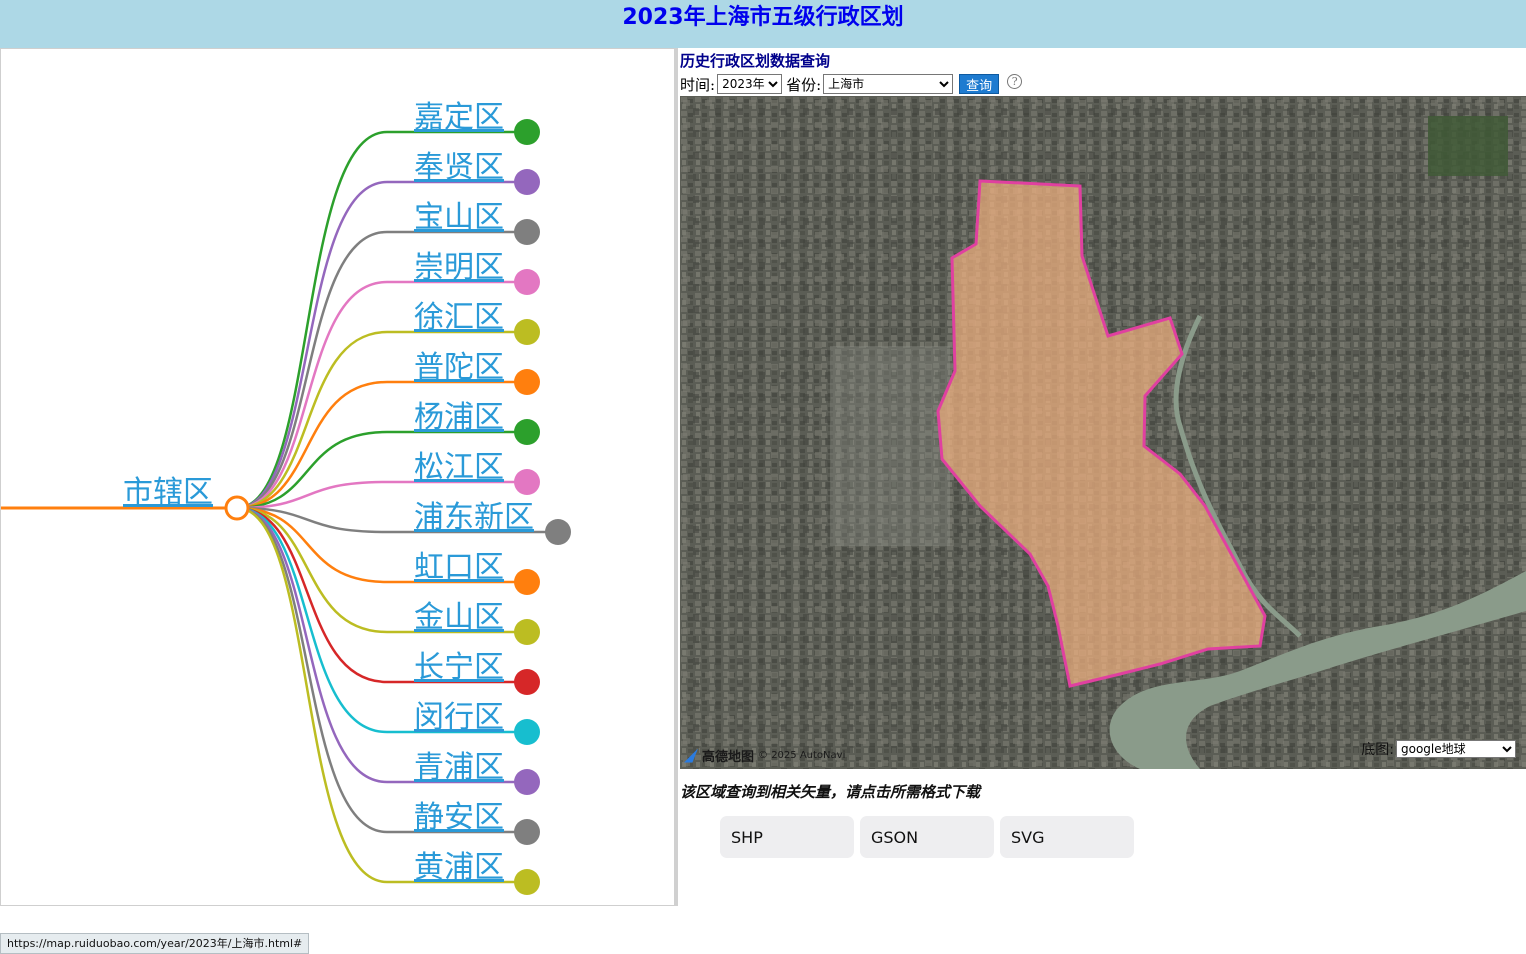 This screenshot has height=954, width=1526. I want to click on district-link: 松江区, so click(459, 467).